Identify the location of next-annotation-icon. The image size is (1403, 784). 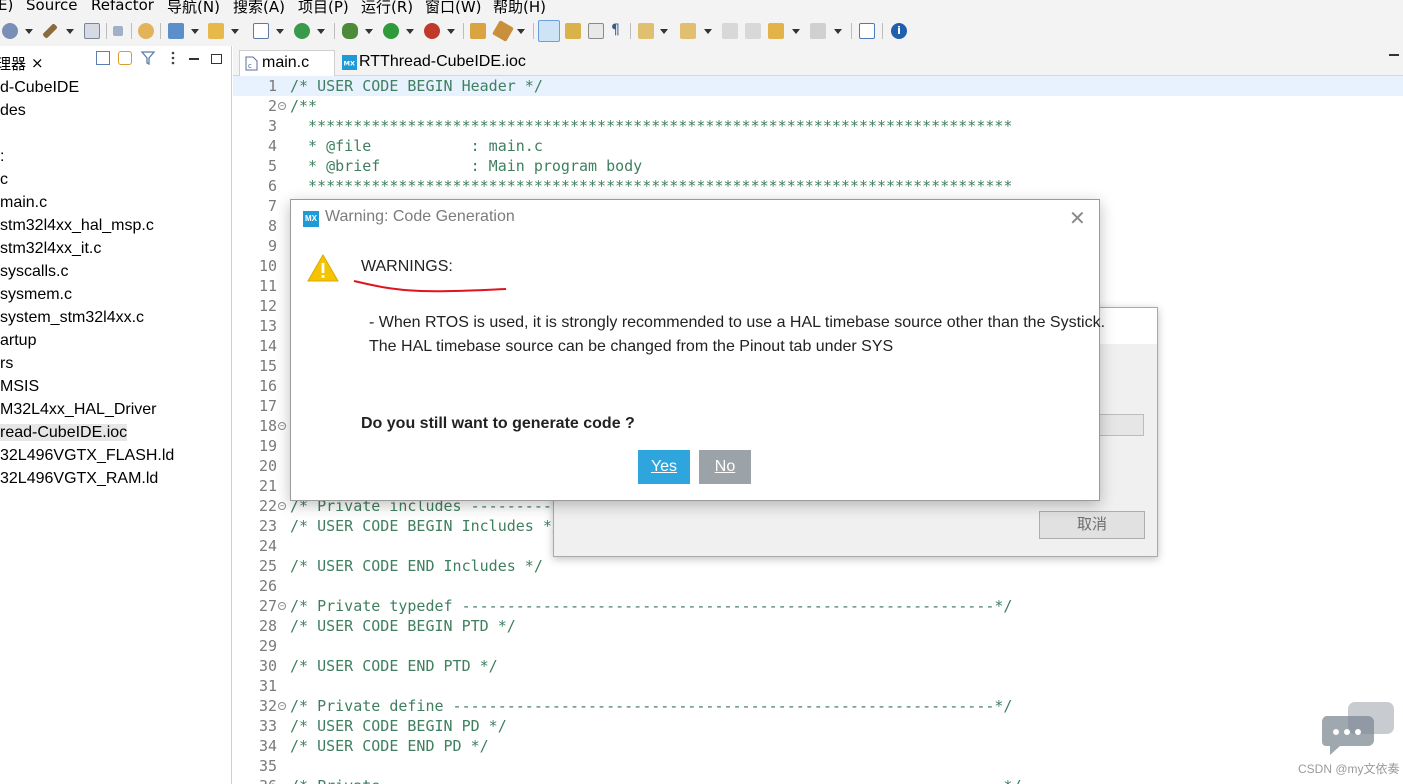
(646, 31).